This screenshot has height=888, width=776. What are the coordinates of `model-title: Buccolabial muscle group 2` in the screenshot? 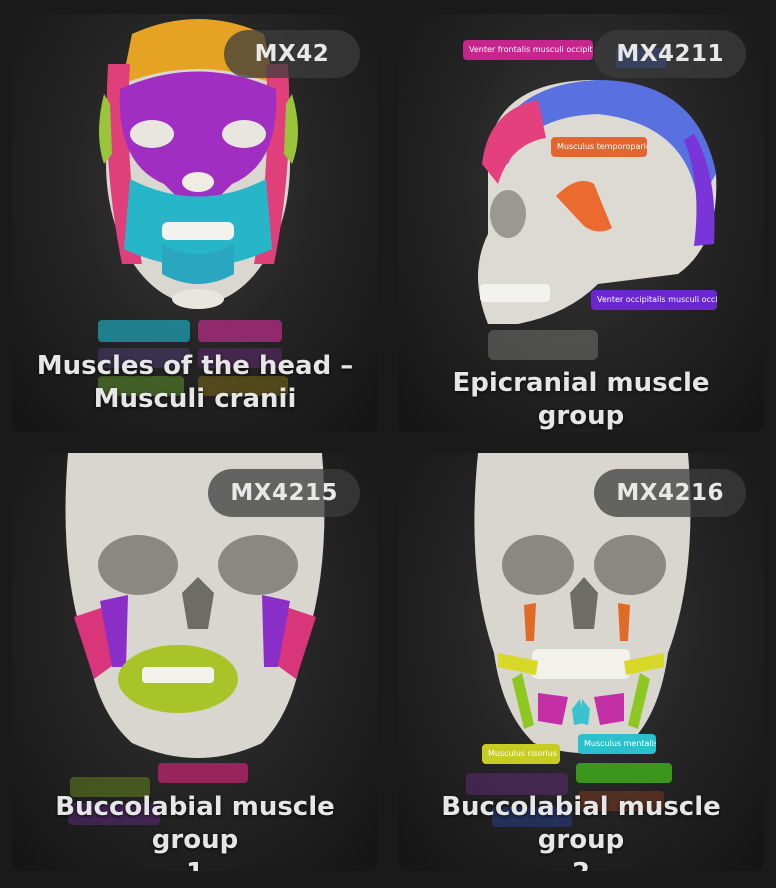 It's located at (581, 831).